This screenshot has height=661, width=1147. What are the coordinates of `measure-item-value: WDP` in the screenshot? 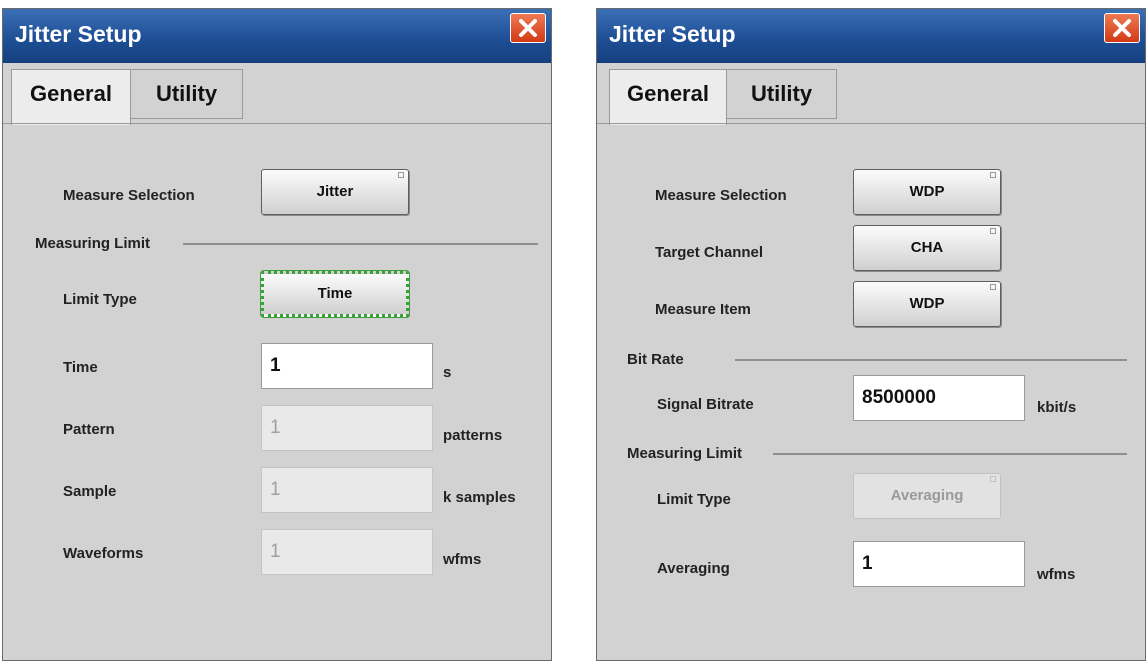 It's located at (927, 303).